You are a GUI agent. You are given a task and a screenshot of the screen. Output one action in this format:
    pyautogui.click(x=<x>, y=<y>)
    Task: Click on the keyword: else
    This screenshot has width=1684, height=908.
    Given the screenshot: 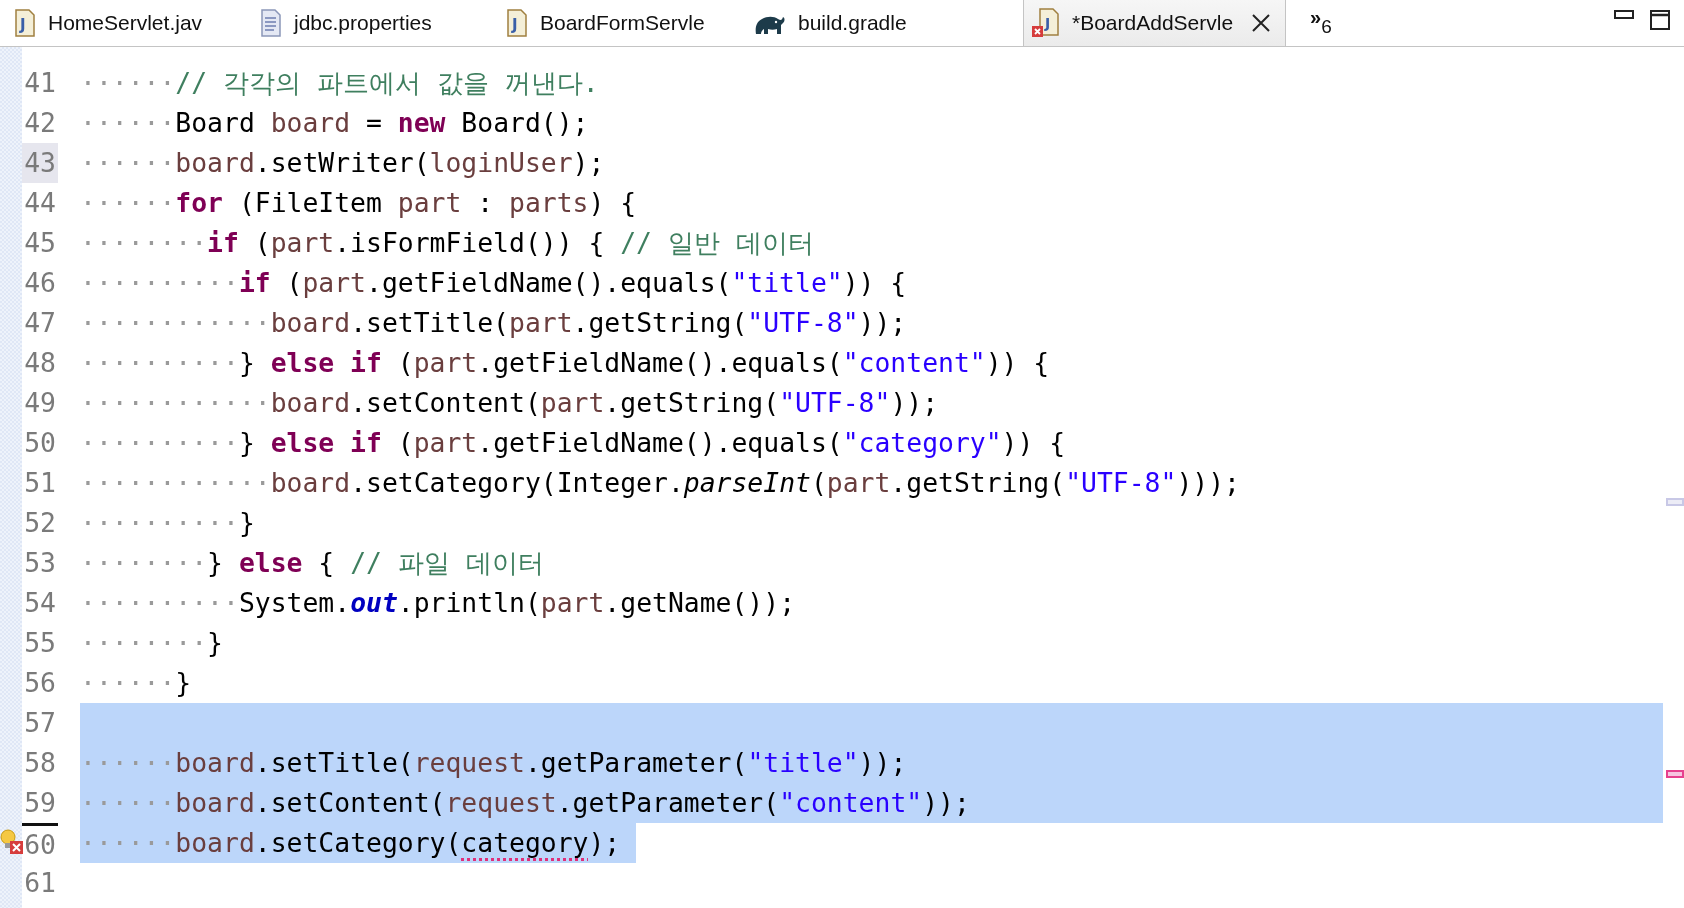 What is the action you would take?
    pyautogui.click(x=270, y=562)
    